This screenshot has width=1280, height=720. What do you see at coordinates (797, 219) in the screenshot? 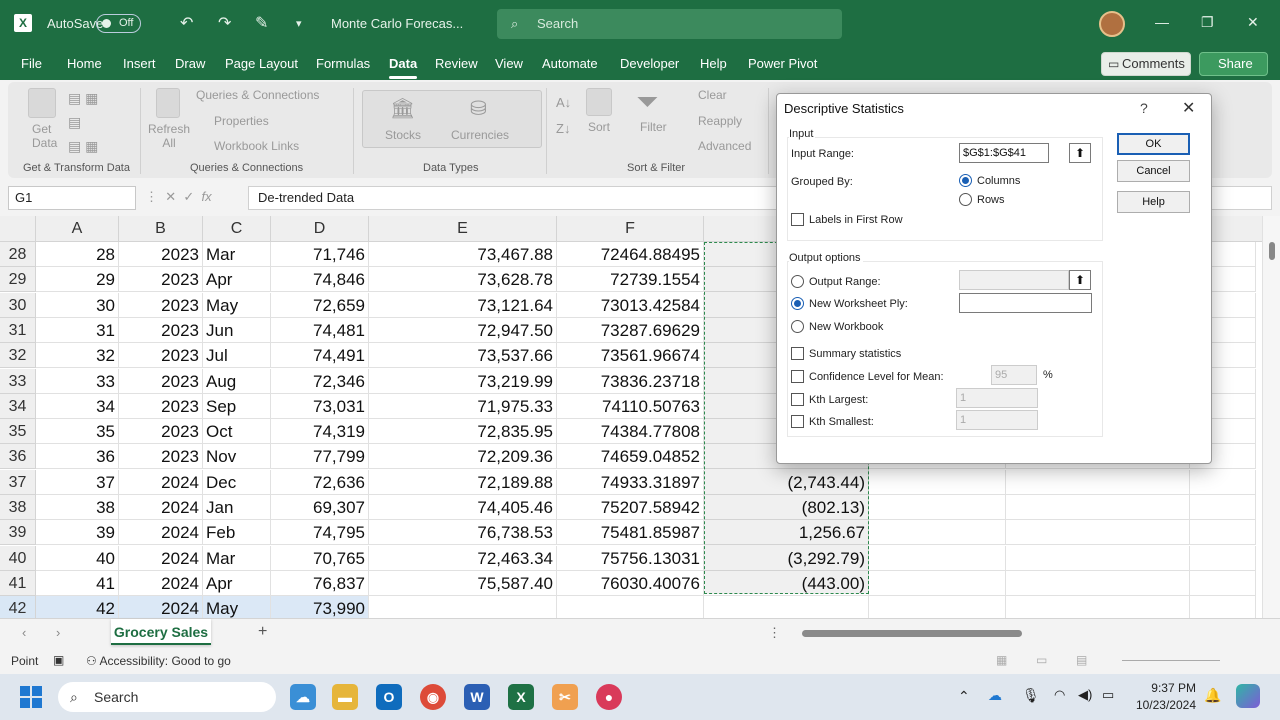
I see `labels-first-row-checkbox` at bounding box center [797, 219].